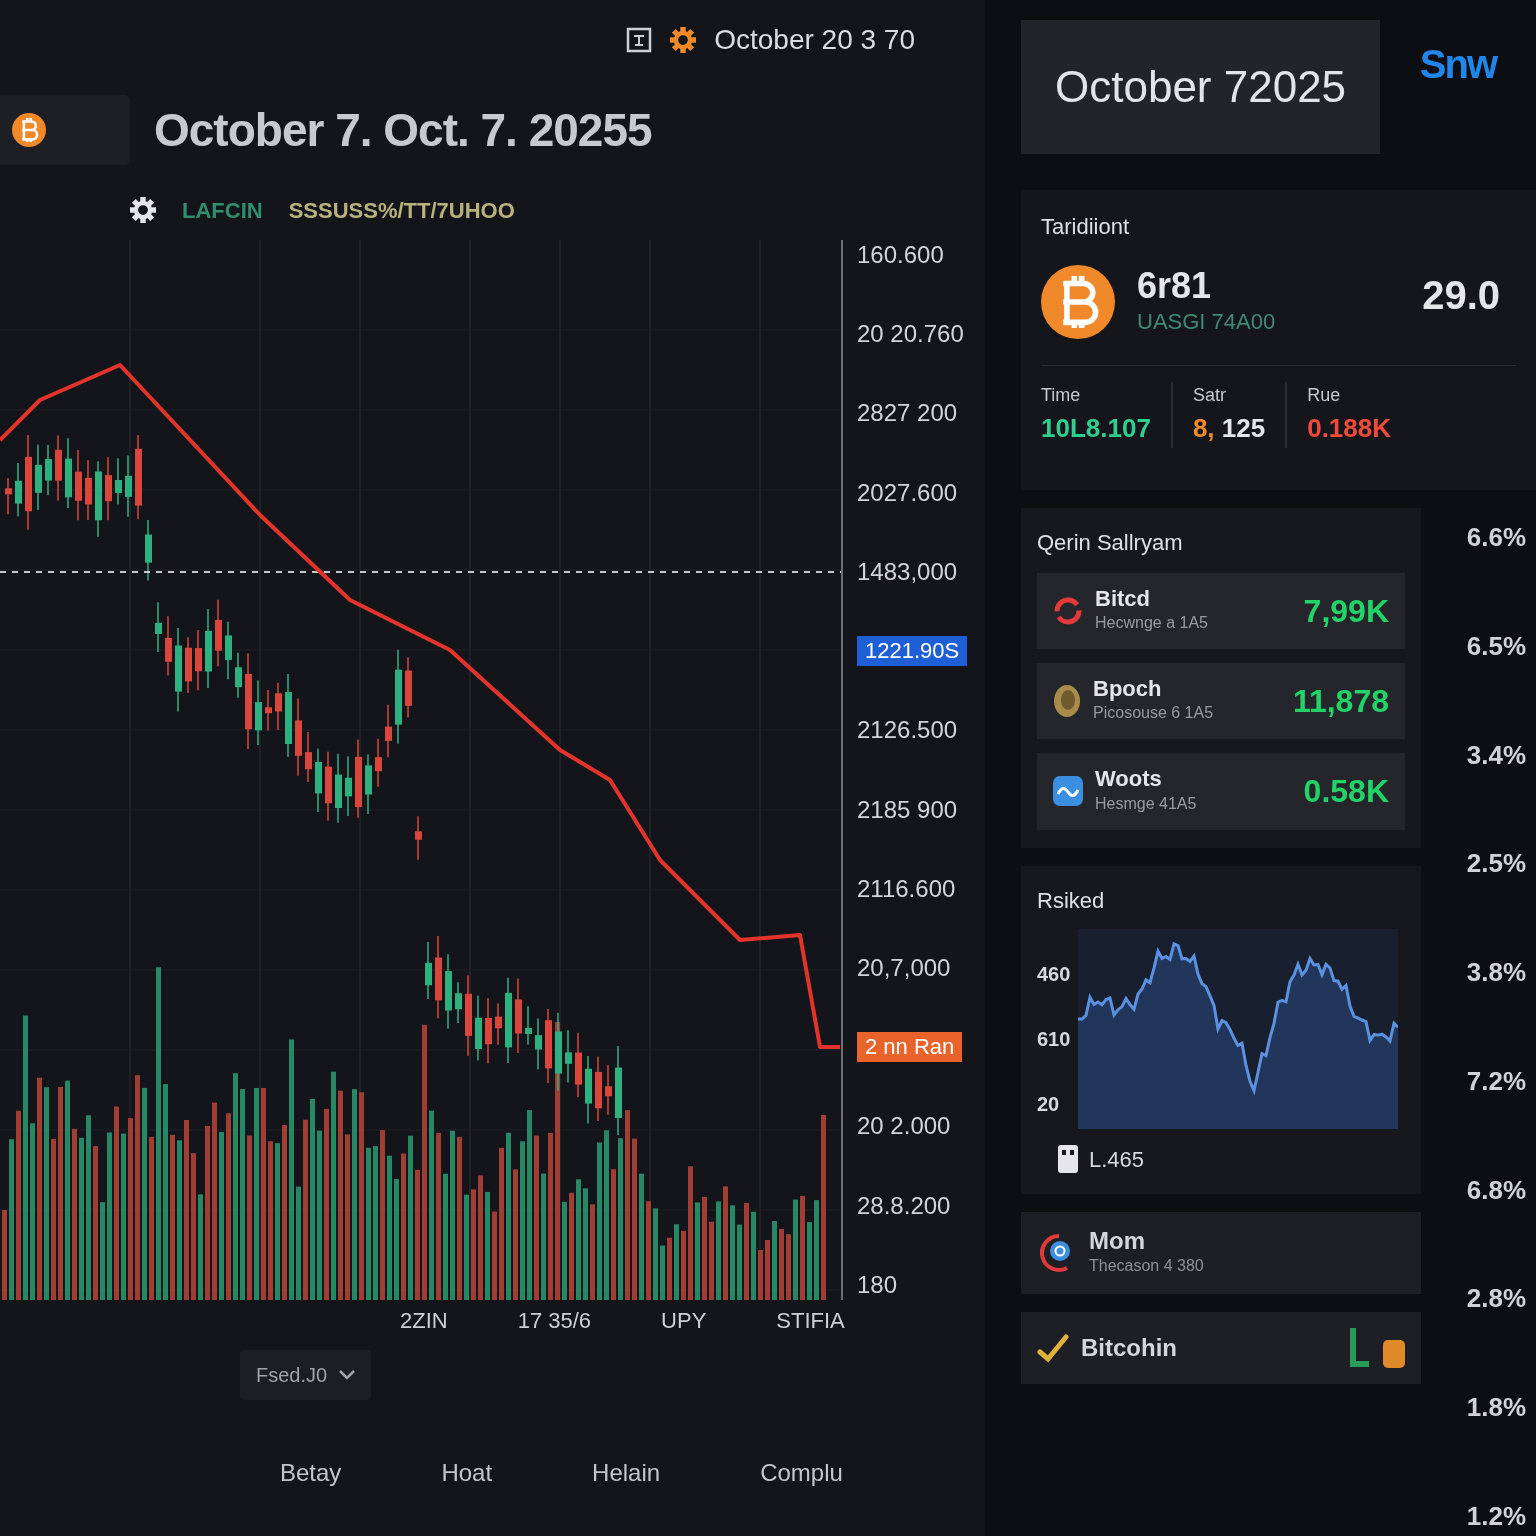  Describe the element at coordinates (1068, 791) in the screenshot. I see `wave-tile-icon` at that location.